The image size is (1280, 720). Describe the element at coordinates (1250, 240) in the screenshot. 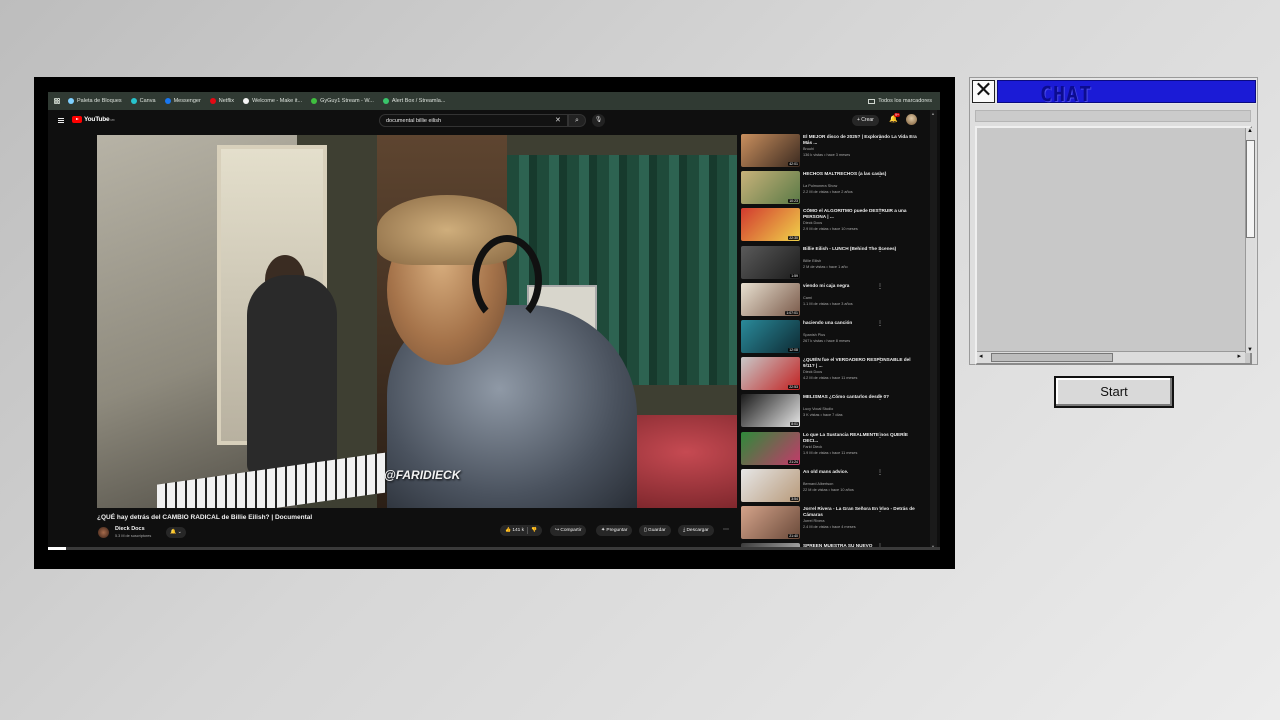

I see `chat-vertical-scrollbar: ▲ ▼` at that location.